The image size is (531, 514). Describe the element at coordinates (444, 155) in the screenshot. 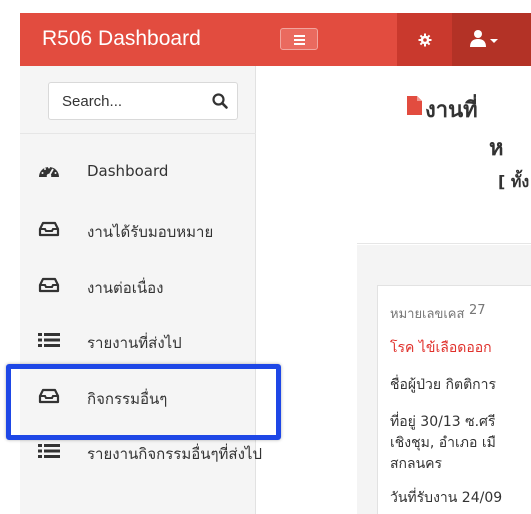

I see `page-header: งานที่ ห [ ทั้ง` at that location.